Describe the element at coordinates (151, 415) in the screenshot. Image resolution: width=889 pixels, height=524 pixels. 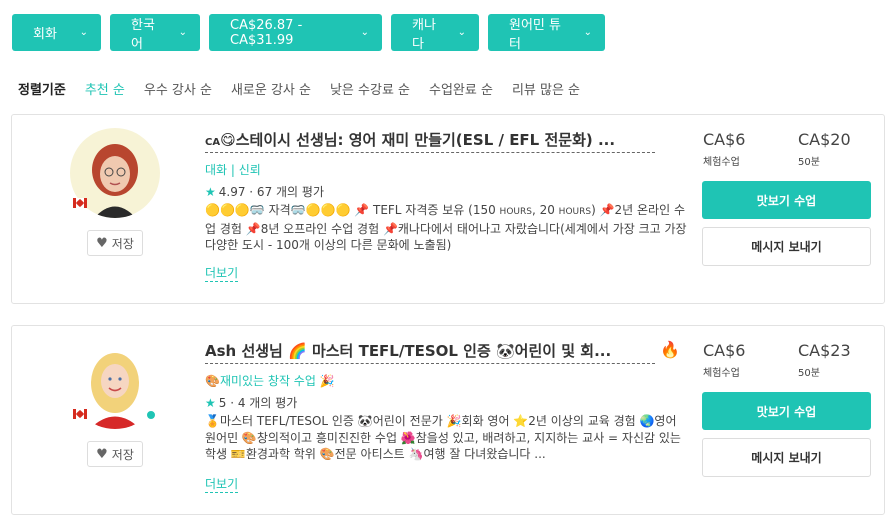
I see `online-status-dot` at that location.